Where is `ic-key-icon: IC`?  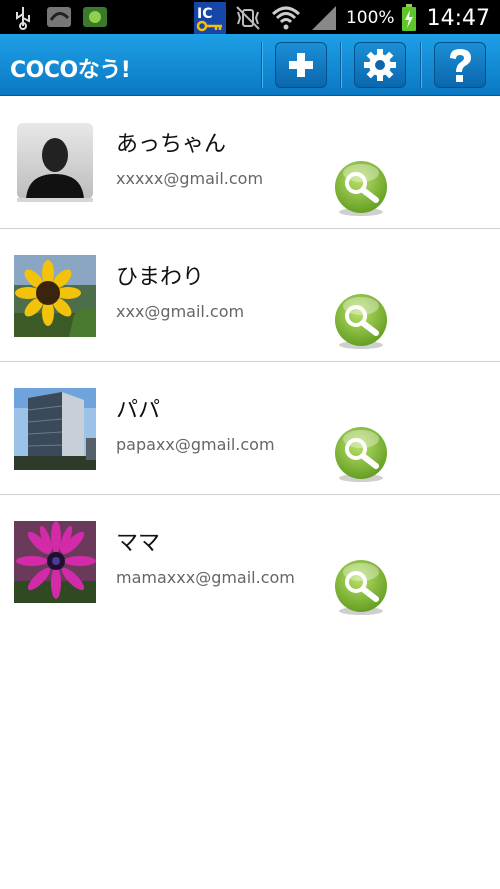
ic-key-icon: IC is located at coordinates (209, 18).